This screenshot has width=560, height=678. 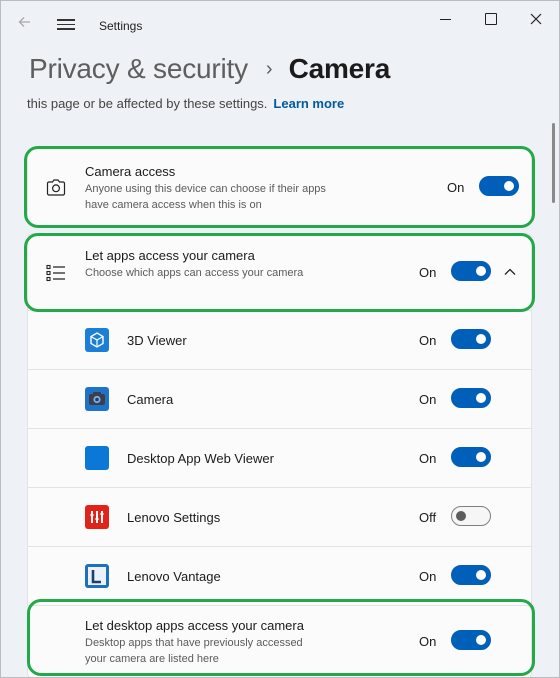 What do you see at coordinates (121, 26) in the screenshot?
I see `window-title: Settings` at bounding box center [121, 26].